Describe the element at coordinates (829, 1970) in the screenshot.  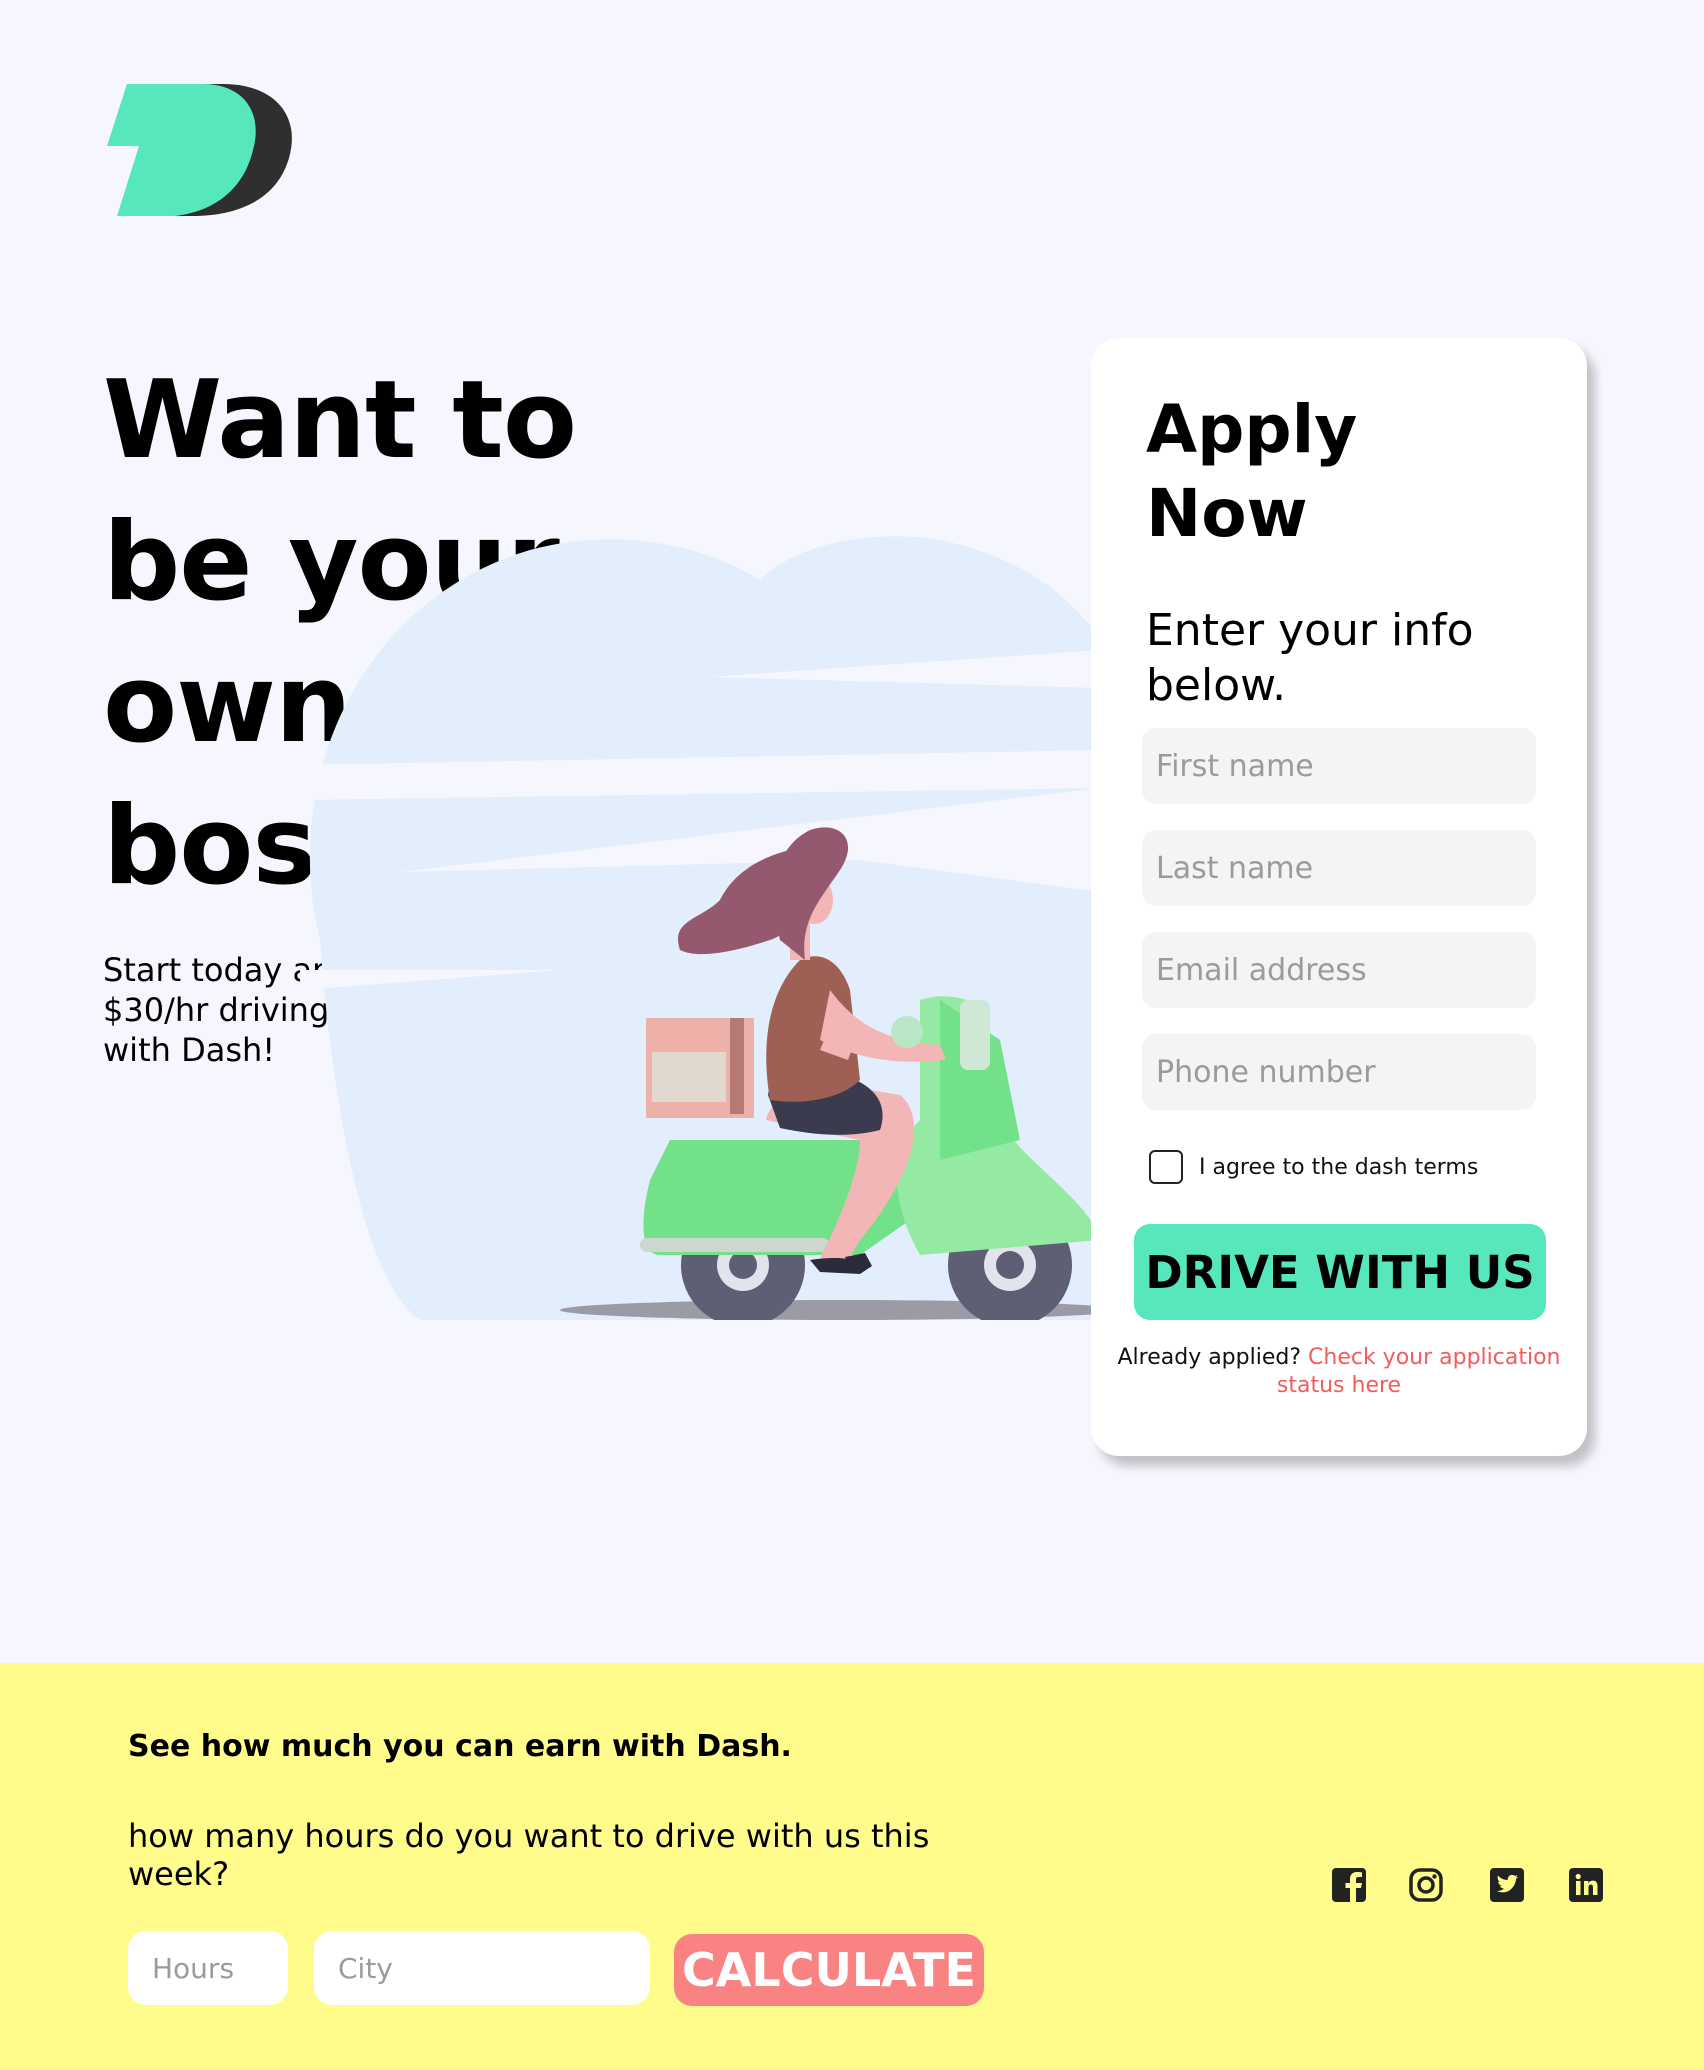
I see `calculate-button: CALCULATE` at that location.